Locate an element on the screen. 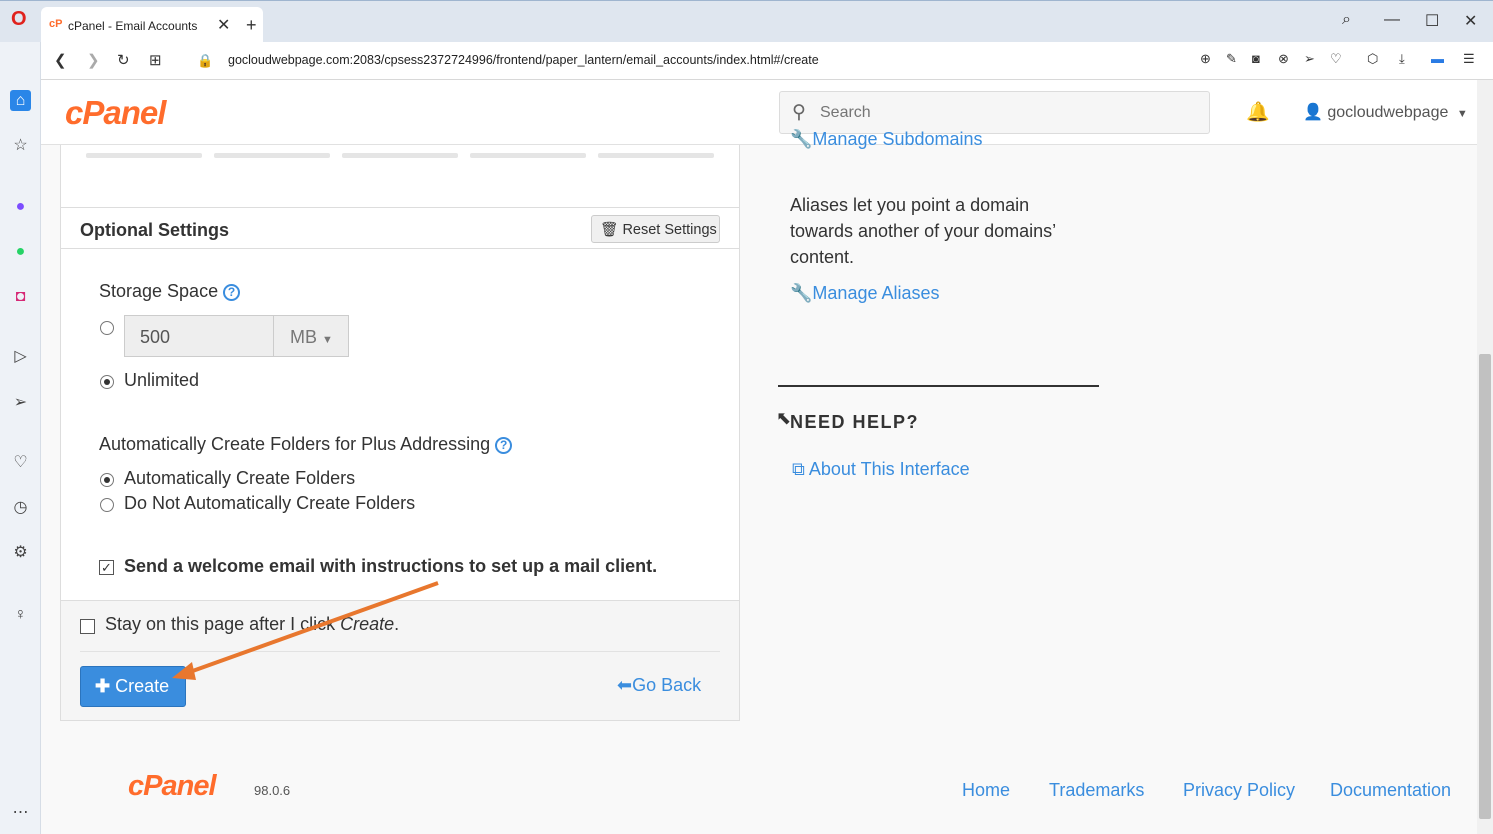  cpanel-logo: cPanel is located at coordinates (115, 113).